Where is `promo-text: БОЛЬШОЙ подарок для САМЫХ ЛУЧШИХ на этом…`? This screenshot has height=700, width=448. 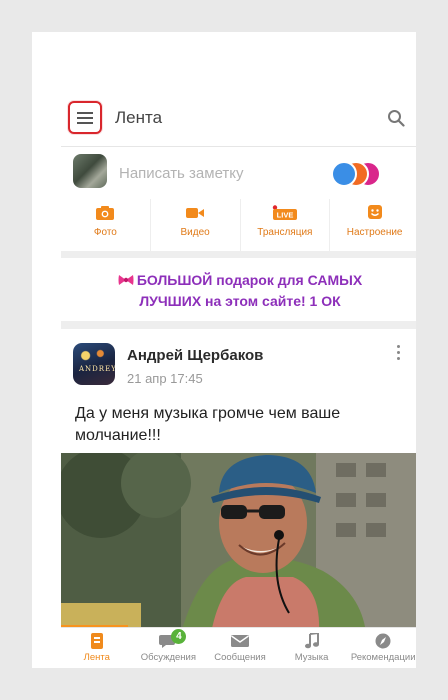
promo-text: БОЛЬШОЙ подарок для САМЫХ ЛУЧШИХ на этом… is located at coordinates (240, 291).